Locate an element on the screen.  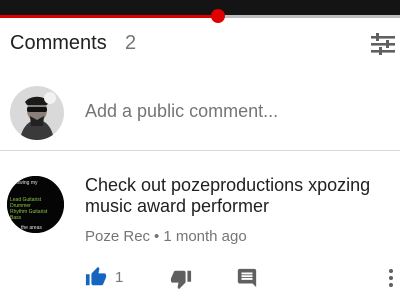
thumbs-up-icon is located at coordinates (96, 277).